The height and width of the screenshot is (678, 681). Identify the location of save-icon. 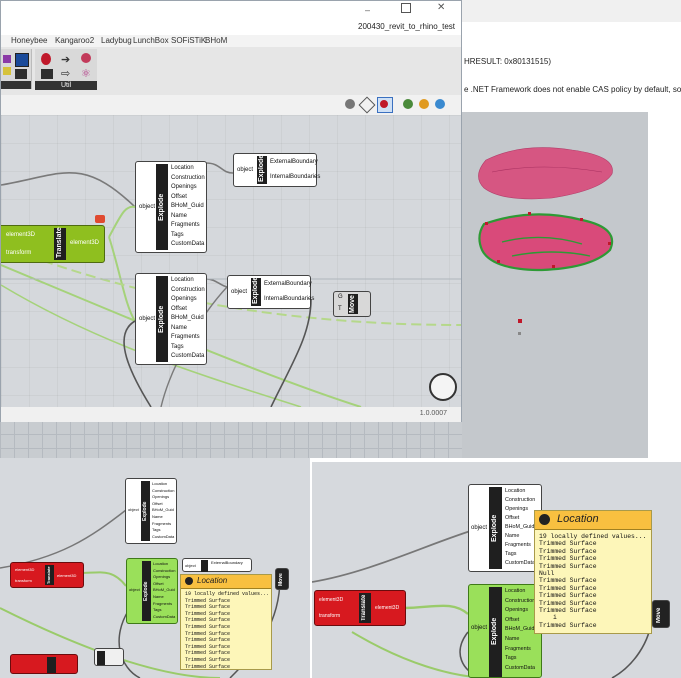
(22, 60).